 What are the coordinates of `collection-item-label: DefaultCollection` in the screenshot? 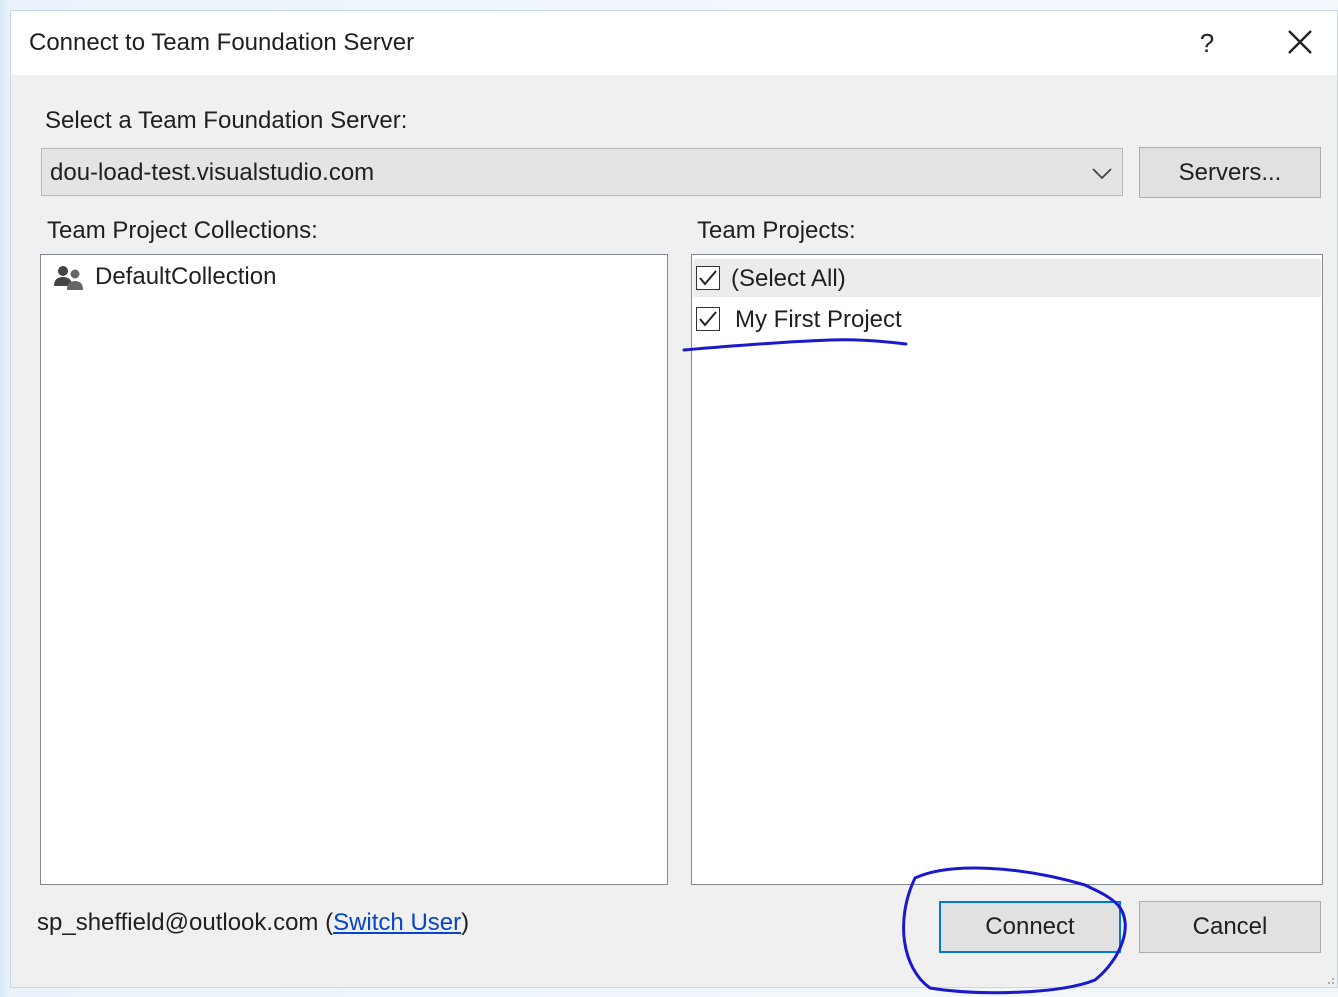 It's located at (186, 276).